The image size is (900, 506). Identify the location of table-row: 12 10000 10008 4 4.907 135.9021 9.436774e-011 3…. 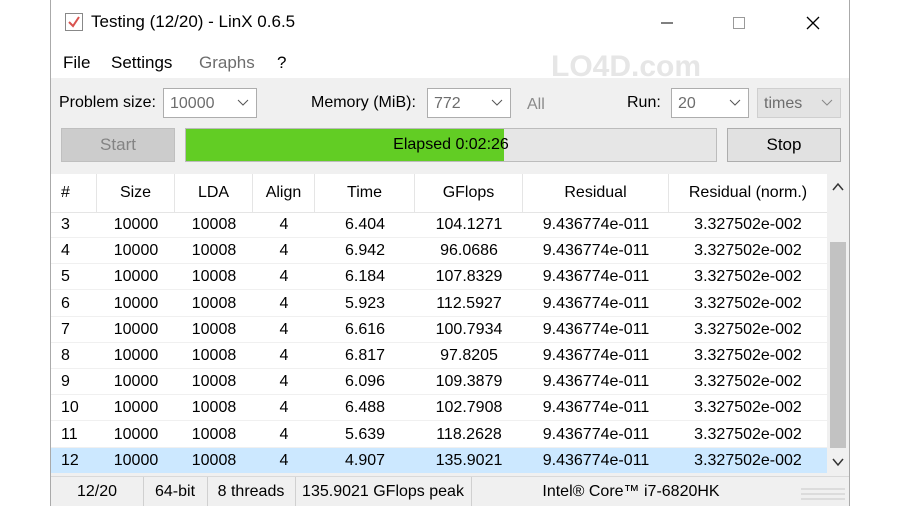
(439, 460).